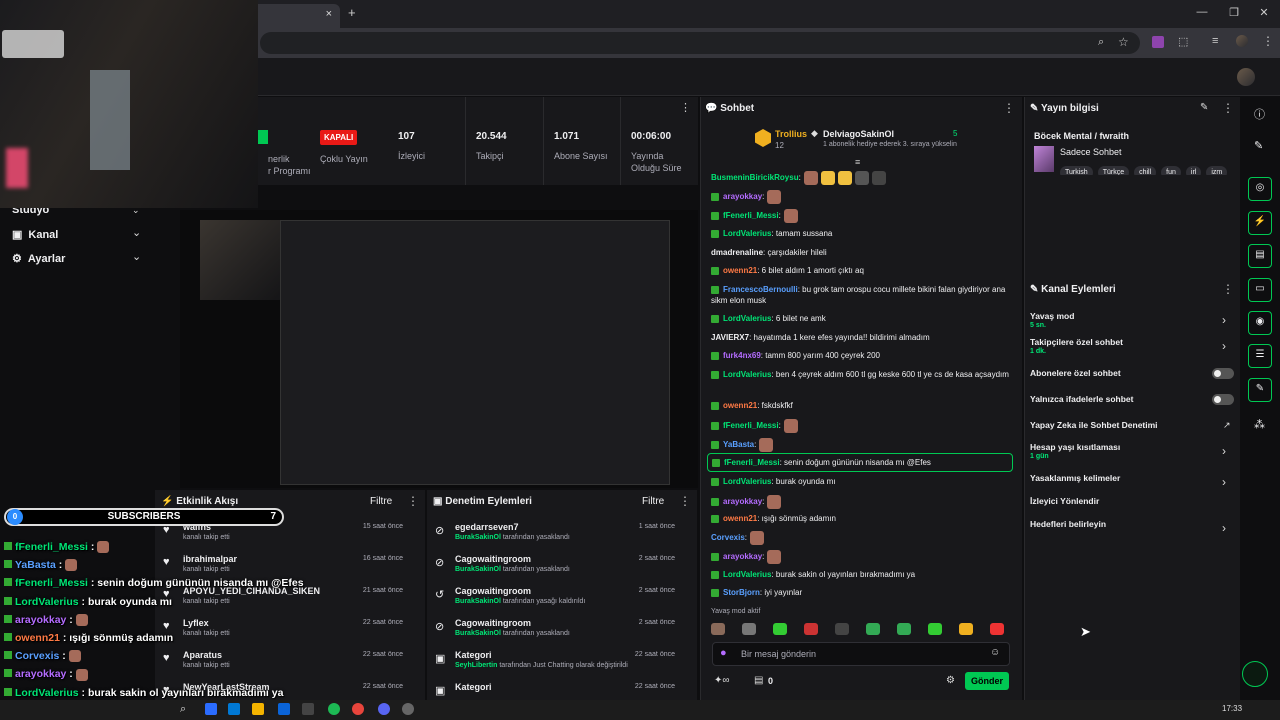 The width and height of the screenshot is (1280, 720). What do you see at coordinates (685, 107) in the screenshot?
I see `stats-menu-icon: ⋮` at bounding box center [685, 107].